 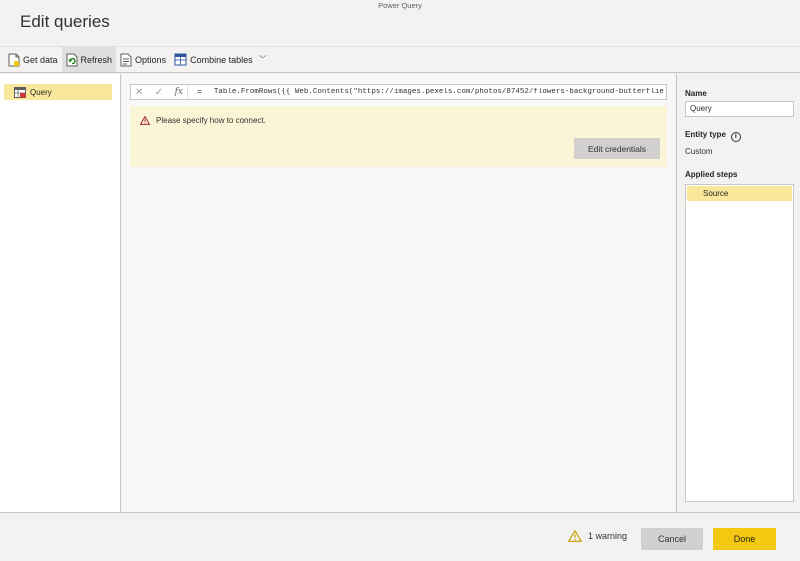 What do you see at coordinates (400, 5) in the screenshot?
I see `window-title: Power Query` at bounding box center [400, 5].